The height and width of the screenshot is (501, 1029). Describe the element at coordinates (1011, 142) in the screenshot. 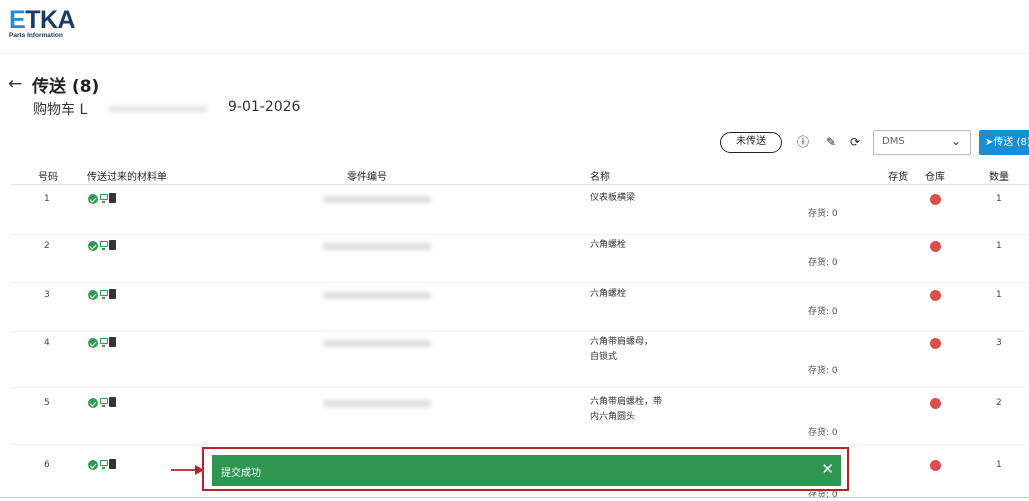

I see `transmit-button-label: 传送 (8)` at that location.